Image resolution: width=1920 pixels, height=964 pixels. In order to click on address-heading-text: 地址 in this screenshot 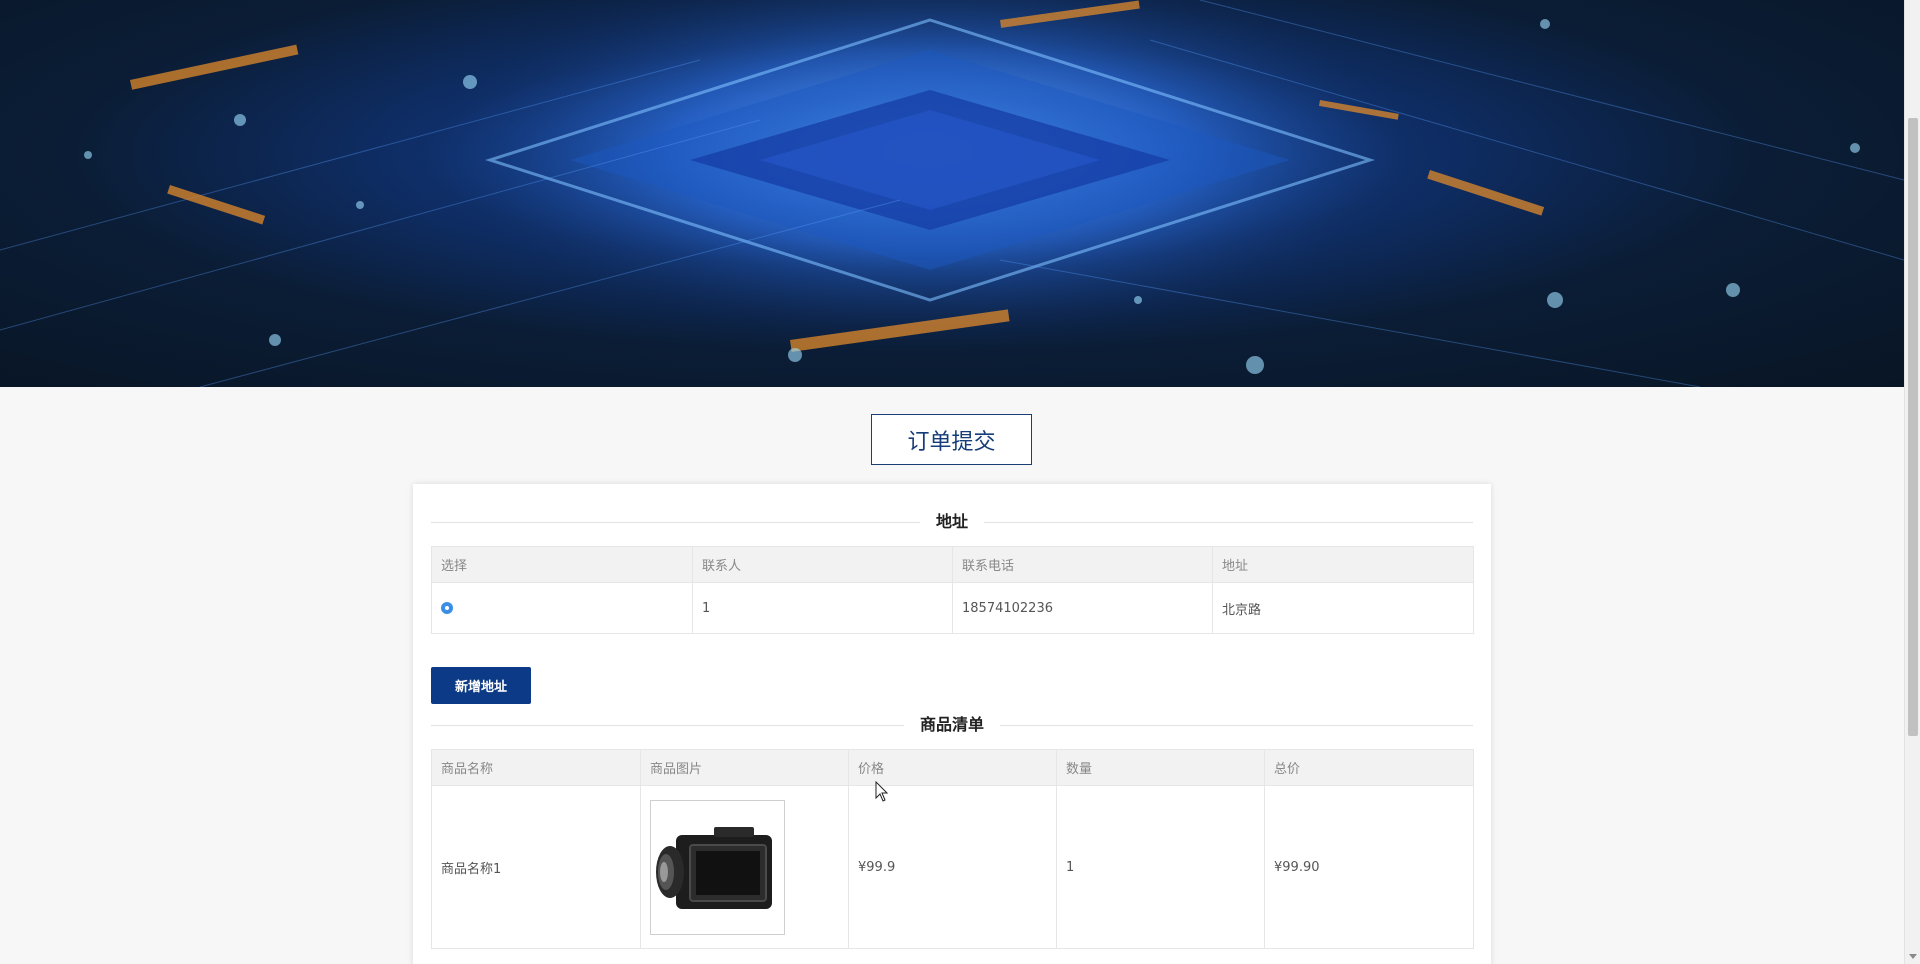, I will do `click(951, 521)`.